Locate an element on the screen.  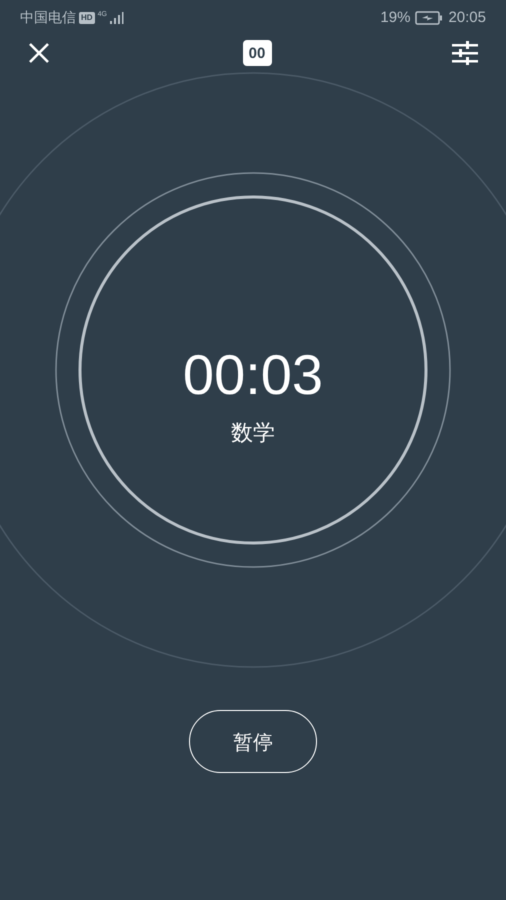
battery-charging-icon is located at coordinates (429, 18).